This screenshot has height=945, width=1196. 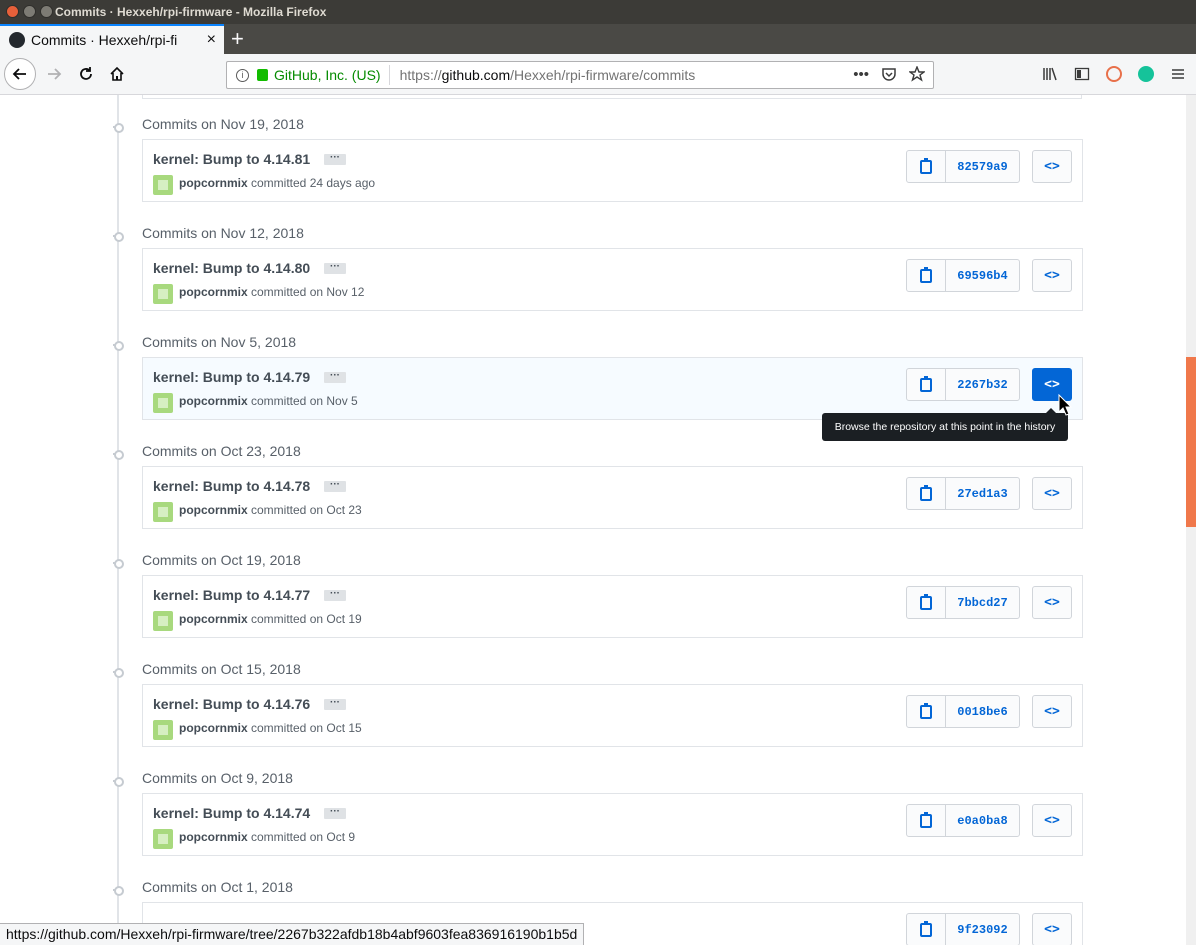 What do you see at coordinates (231, 813) in the screenshot?
I see `commit-message-link: kernel: Bump to 4.14.74` at bounding box center [231, 813].